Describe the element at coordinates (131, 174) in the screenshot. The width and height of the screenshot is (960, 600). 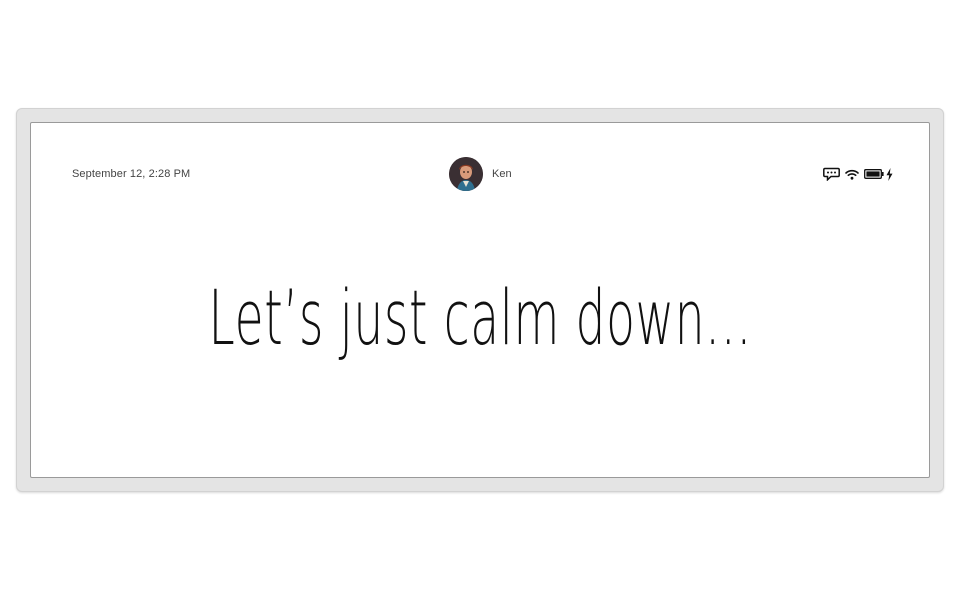
I see `datetime-label: September 12, 2:28 PM` at that location.